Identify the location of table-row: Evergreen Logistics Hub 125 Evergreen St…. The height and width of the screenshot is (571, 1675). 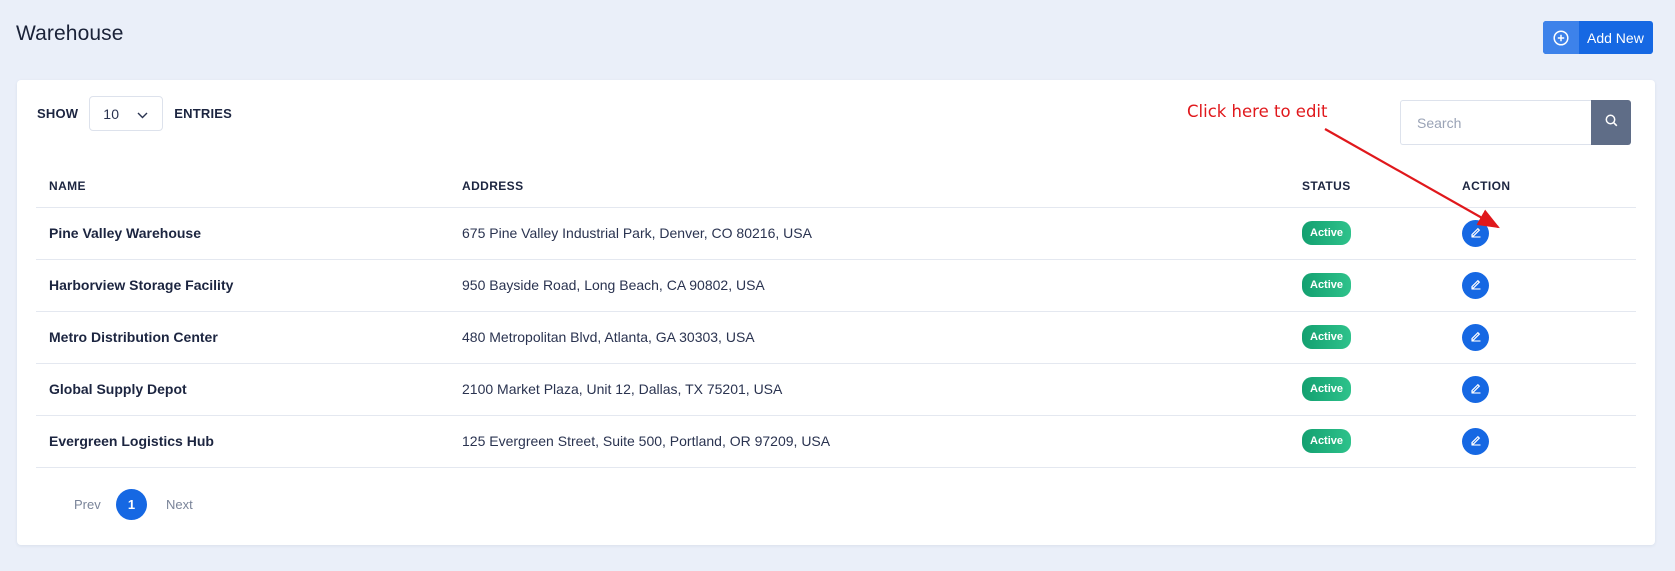
(836, 441).